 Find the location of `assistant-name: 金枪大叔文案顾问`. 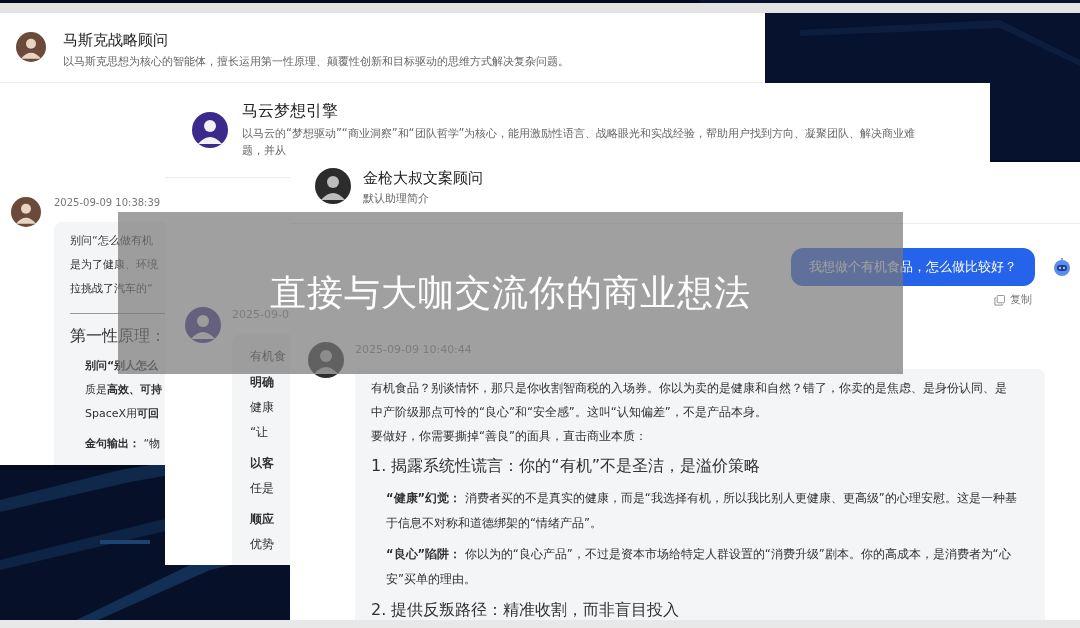

assistant-name: 金枪大叔文案顾问 is located at coordinates (423, 178).